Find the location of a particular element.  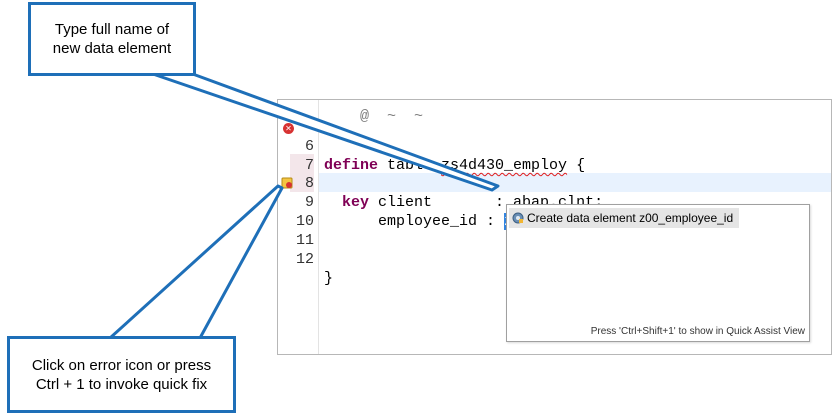

top-callout-pointer is located at coordinates (324, 131).